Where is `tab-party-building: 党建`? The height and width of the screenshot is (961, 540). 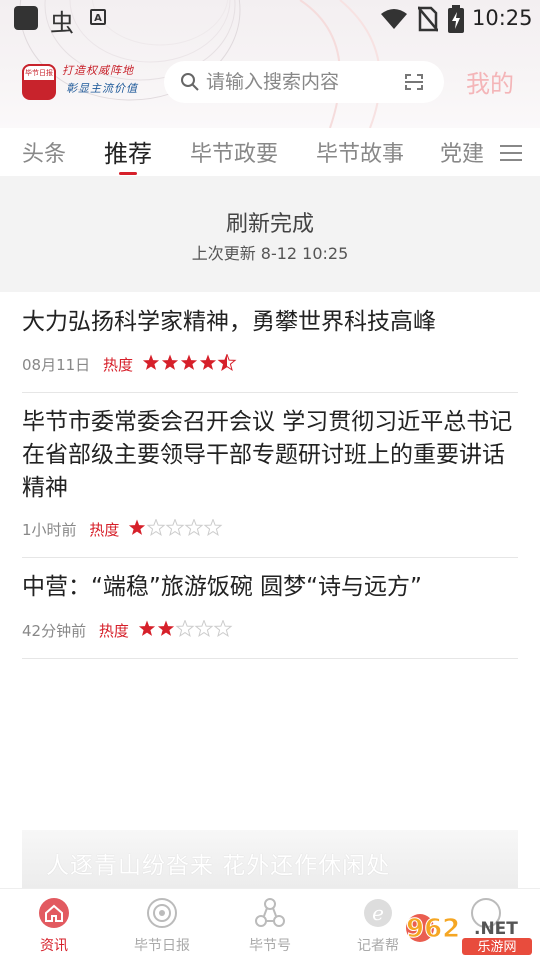
tab-party-building: 党建 is located at coordinates (462, 152).